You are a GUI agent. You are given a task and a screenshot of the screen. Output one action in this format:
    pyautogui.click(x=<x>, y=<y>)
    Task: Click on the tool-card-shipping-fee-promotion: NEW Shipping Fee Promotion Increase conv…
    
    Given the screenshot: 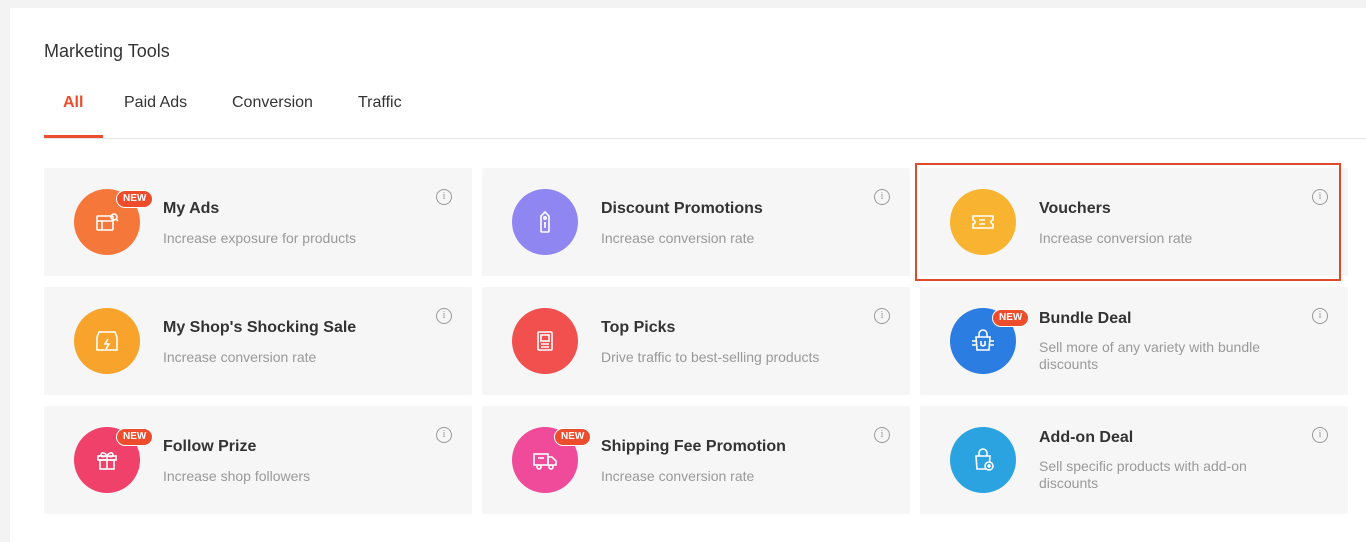 What is the action you would take?
    pyautogui.click(x=696, y=460)
    